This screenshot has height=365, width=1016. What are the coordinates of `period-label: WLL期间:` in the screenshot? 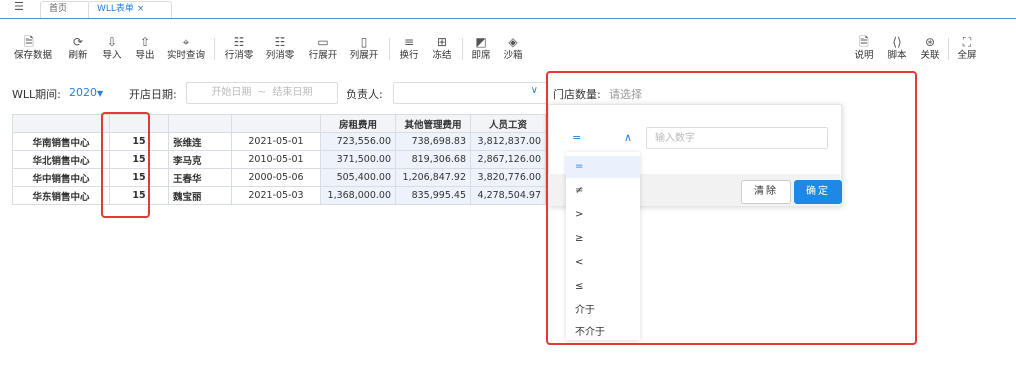 It's located at (36, 94).